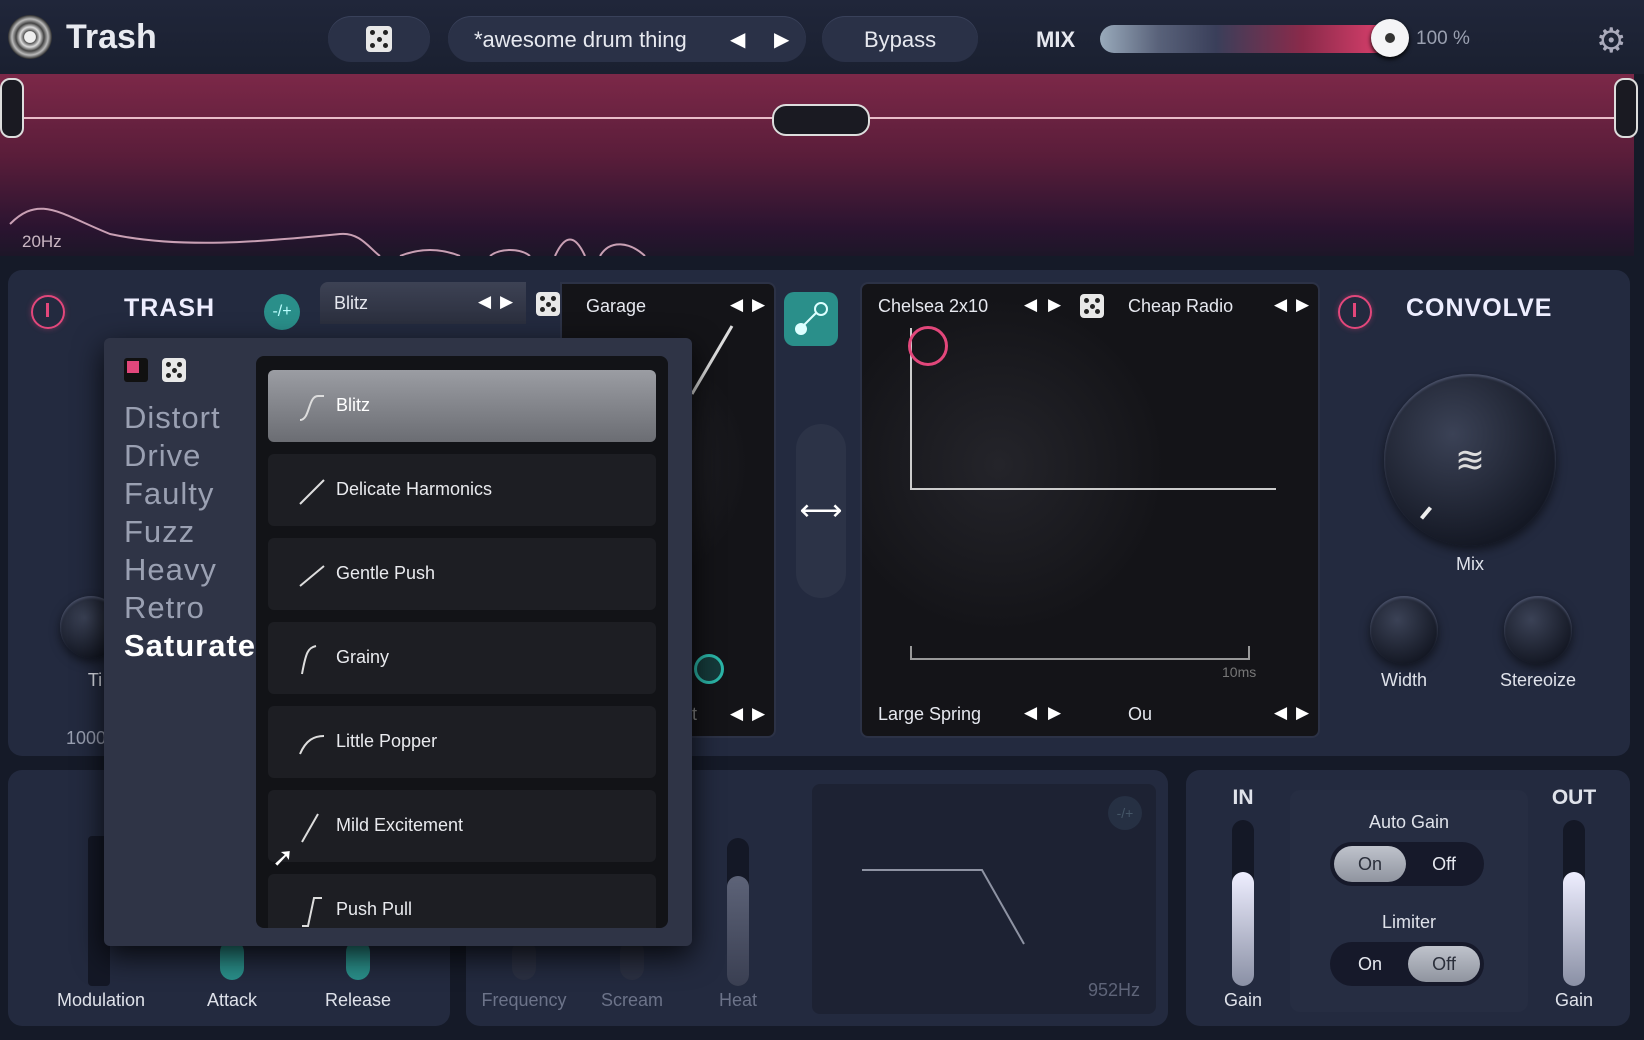 The width and height of the screenshot is (1644, 1040). What do you see at coordinates (1470, 564) in the screenshot?
I see `convolve-mix-label: Mix` at bounding box center [1470, 564].